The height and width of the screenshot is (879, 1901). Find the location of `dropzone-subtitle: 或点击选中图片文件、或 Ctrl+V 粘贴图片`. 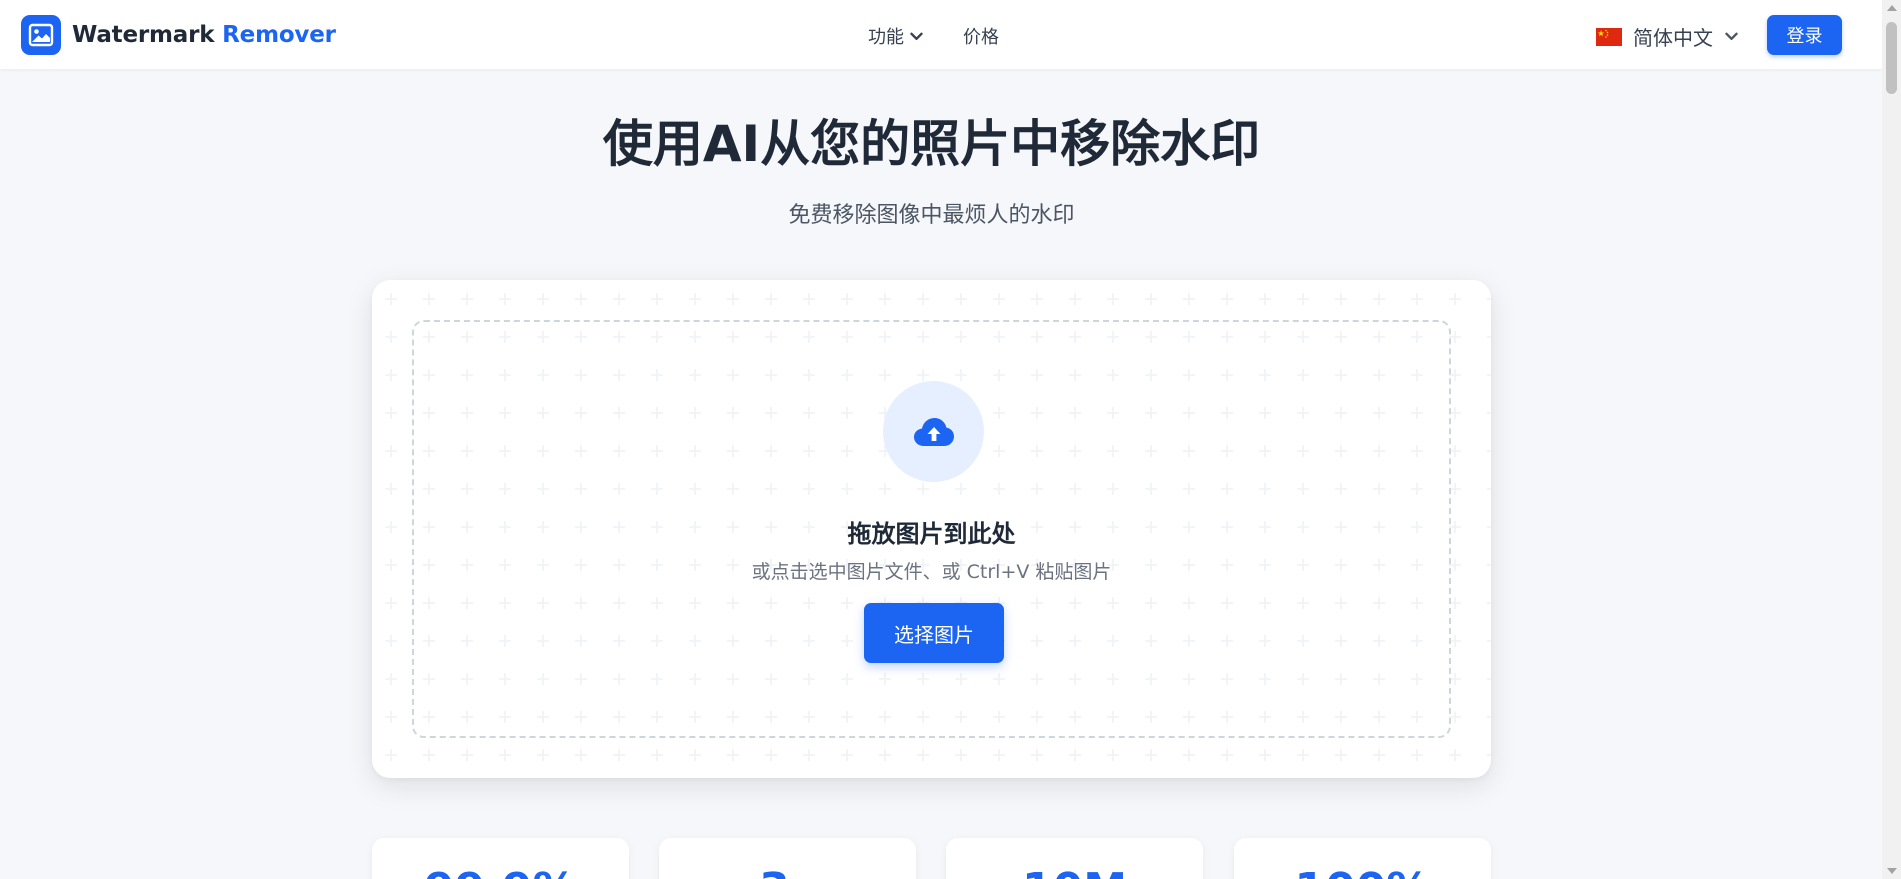

dropzone-subtitle: 或点击选中图片文件、或 Ctrl+V 粘贴图片 is located at coordinates (931, 572).